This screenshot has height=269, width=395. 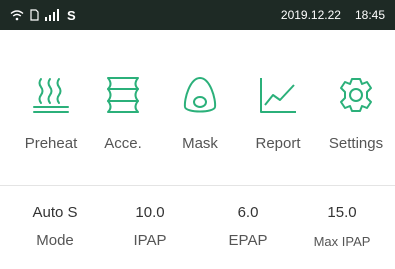 I want to click on param-label: IPAP, so click(x=150, y=240).